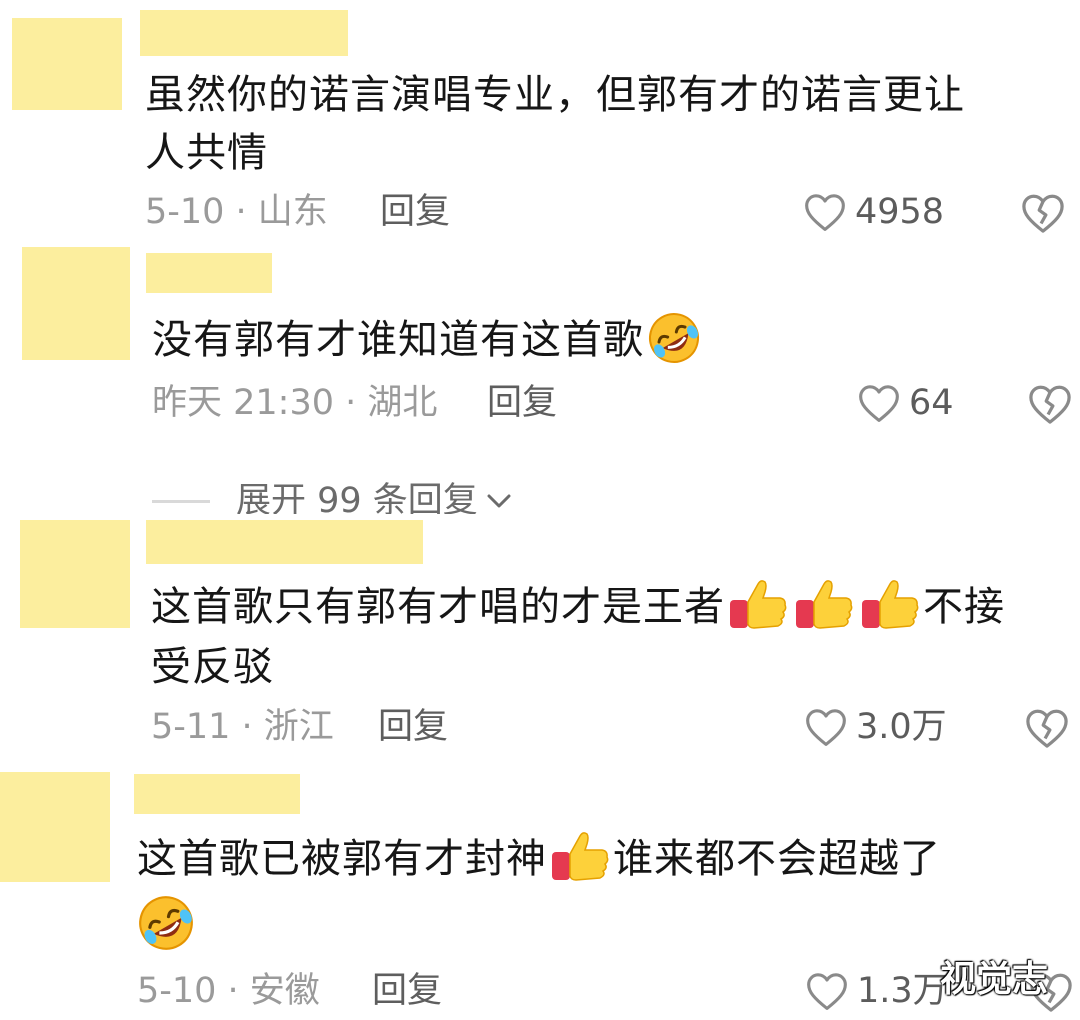 The height and width of the screenshot is (1020, 1080). I want to click on like-button: 3.0万, so click(875, 727).